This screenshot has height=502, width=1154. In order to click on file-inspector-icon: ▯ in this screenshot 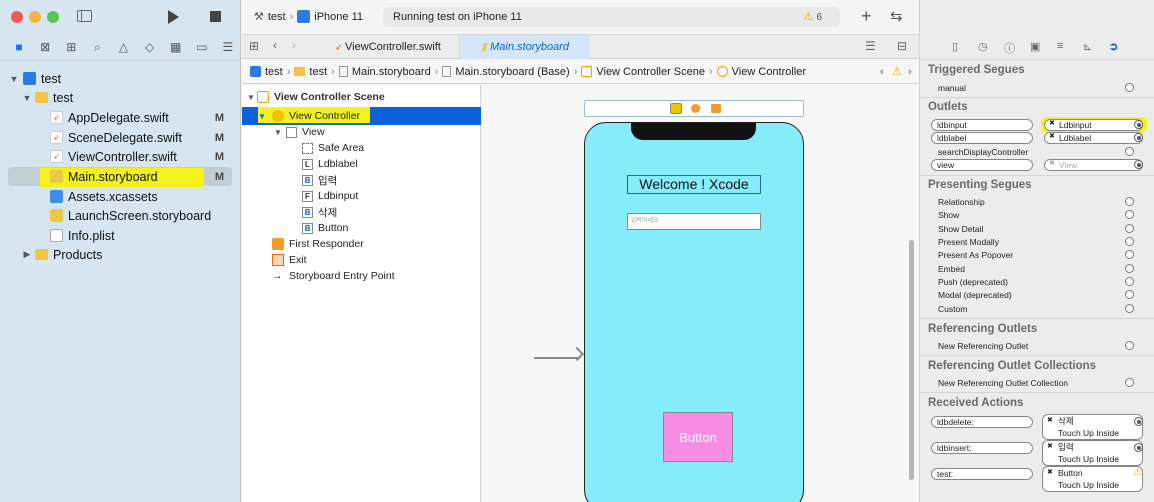, I will do `click(955, 46)`.